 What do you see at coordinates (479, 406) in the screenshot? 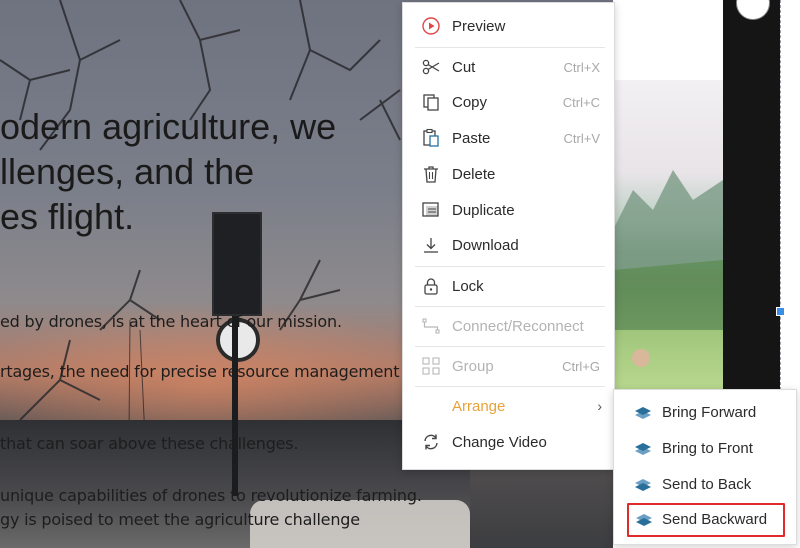
I see `menu-label: Arrange` at bounding box center [479, 406].